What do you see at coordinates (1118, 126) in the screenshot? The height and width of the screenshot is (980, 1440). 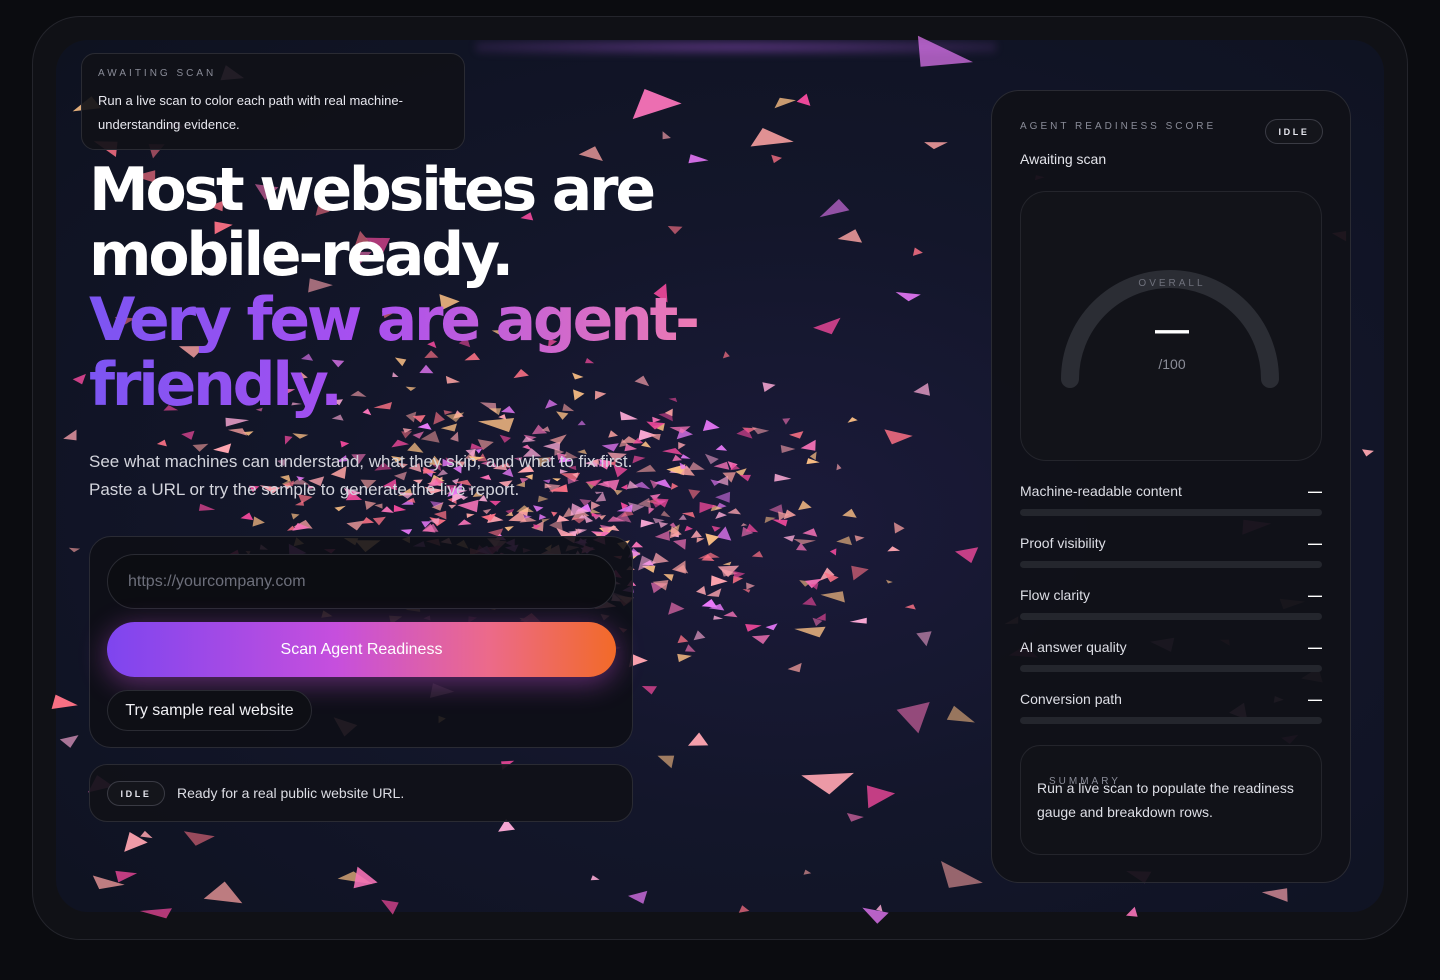 I see `score-eyebrow: AGENT READINESS SCORE` at bounding box center [1118, 126].